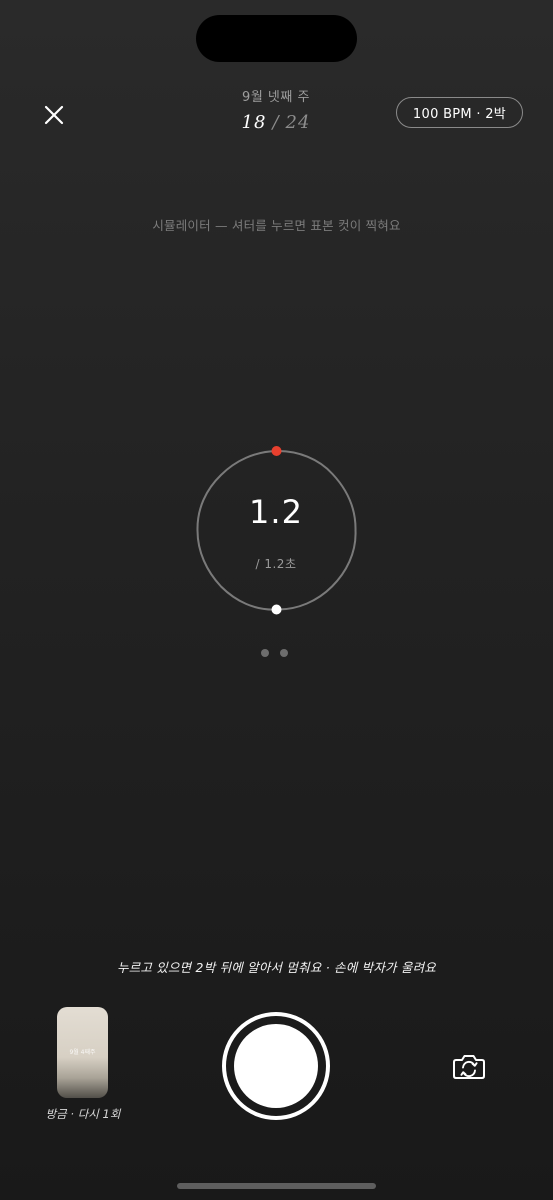  What do you see at coordinates (276, 512) in the screenshot?
I see `timer-value: 1.2` at bounding box center [276, 512].